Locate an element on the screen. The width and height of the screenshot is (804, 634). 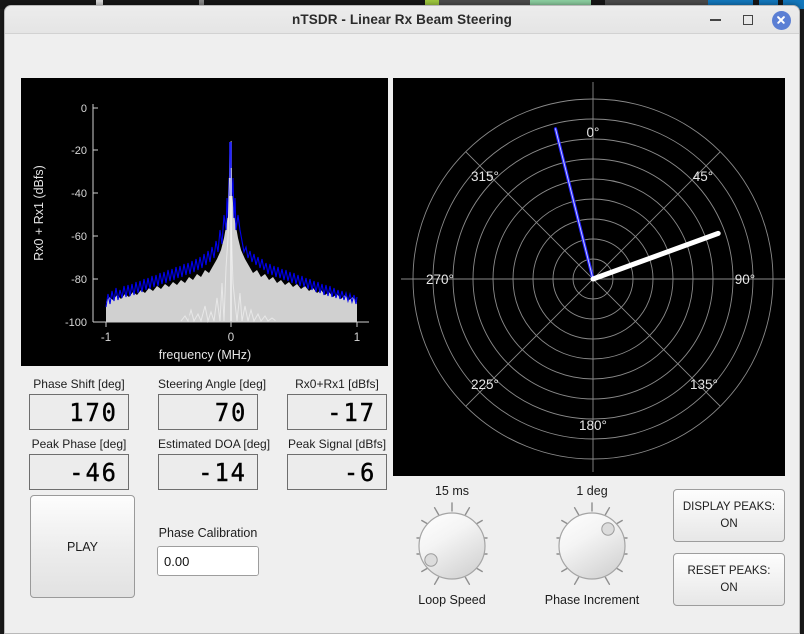
phase-increment-value: 1 deg is located at coordinates (592, 491).